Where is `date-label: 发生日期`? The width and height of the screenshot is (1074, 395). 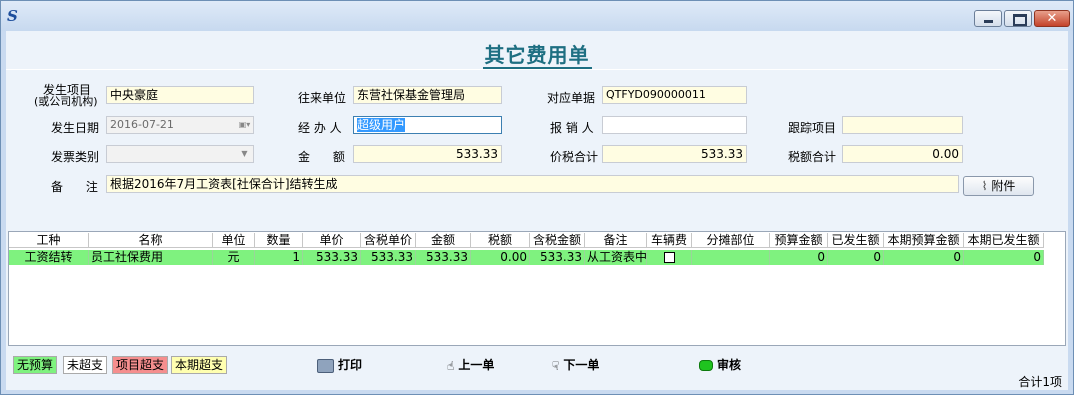 date-label: 发生日期 is located at coordinates (75, 128).